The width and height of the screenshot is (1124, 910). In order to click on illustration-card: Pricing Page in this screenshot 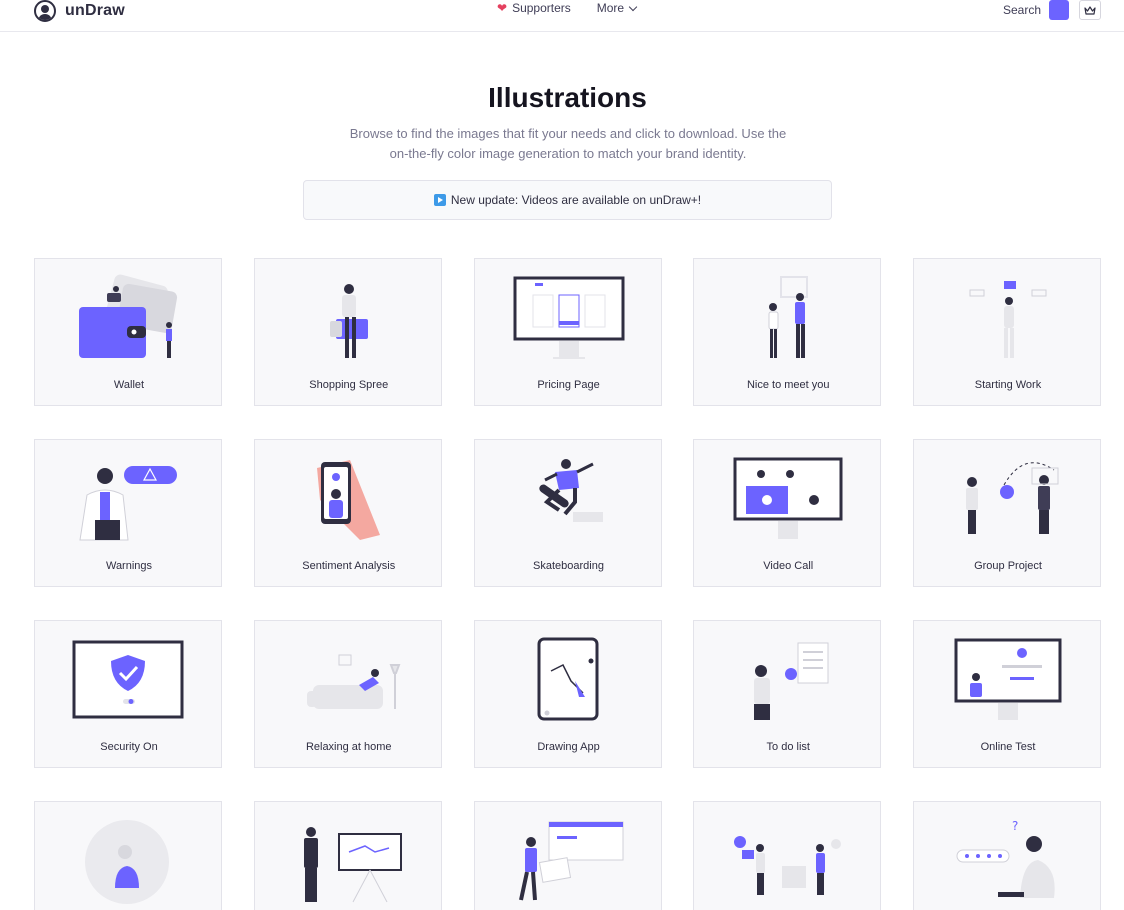, I will do `click(567, 332)`.